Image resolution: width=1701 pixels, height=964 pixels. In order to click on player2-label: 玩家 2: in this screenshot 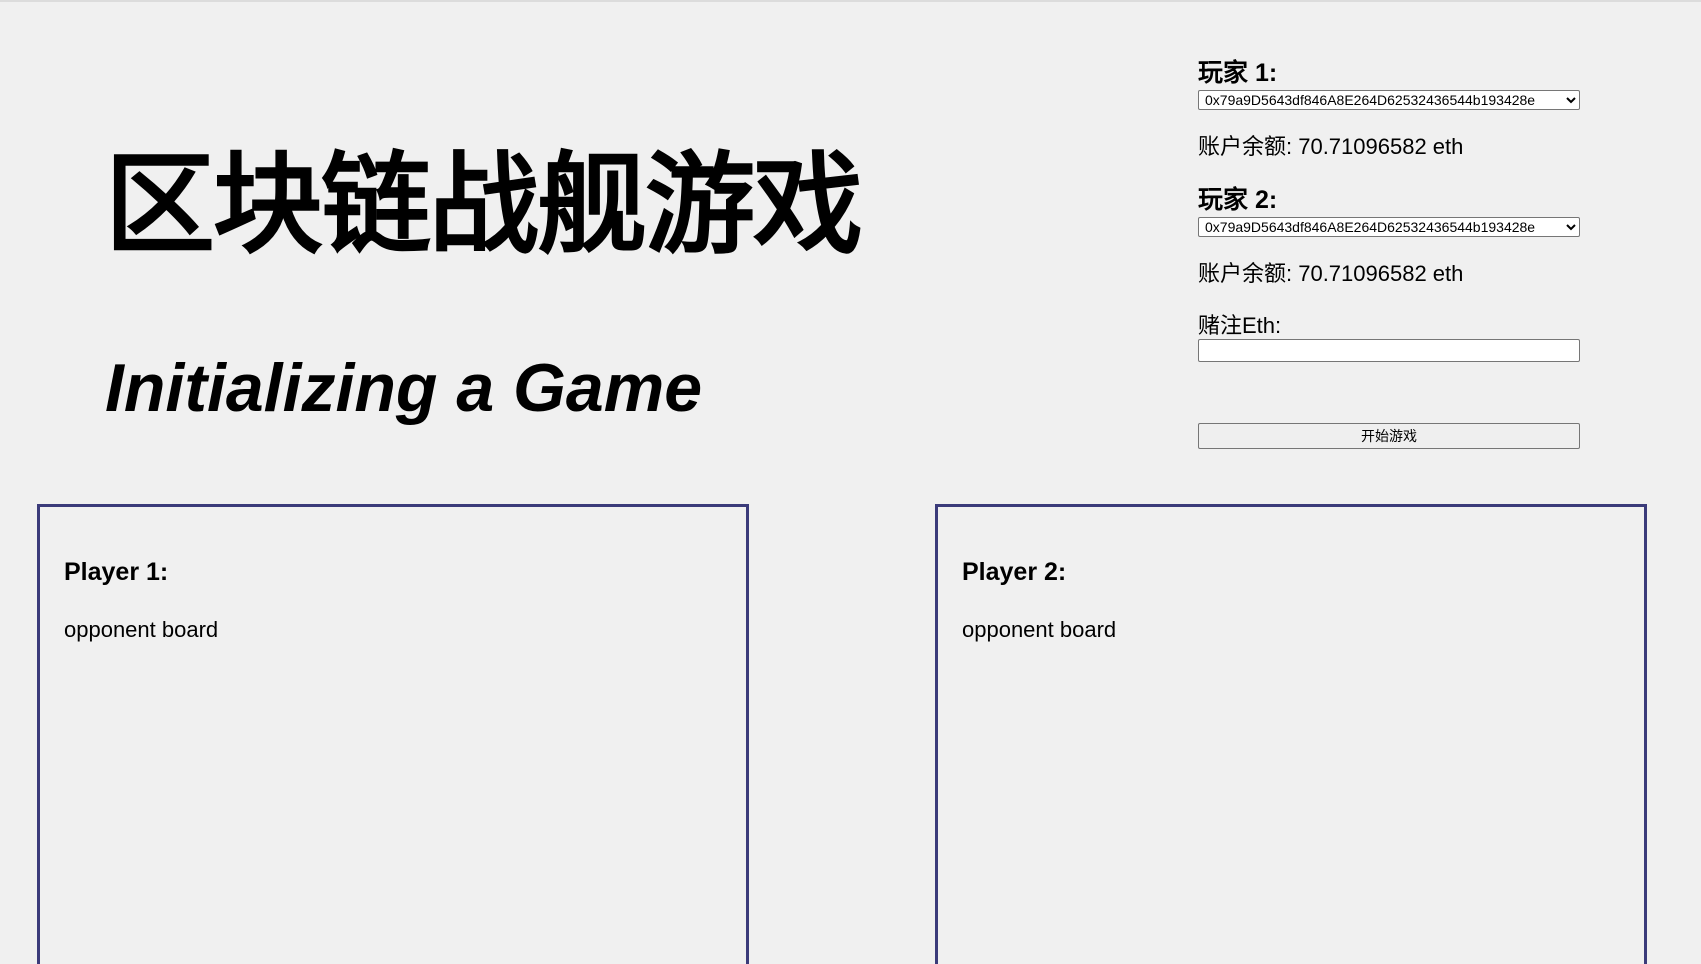, I will do `click(1238, 200)`.